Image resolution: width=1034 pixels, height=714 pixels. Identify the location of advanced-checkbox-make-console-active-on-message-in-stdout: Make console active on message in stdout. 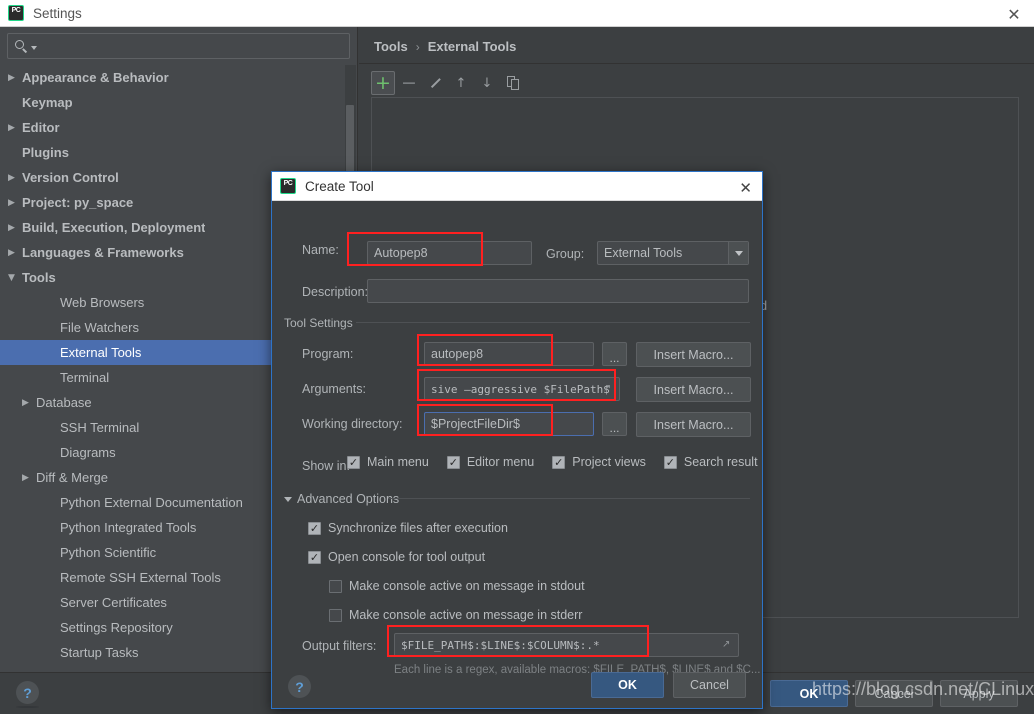
(457, 586).